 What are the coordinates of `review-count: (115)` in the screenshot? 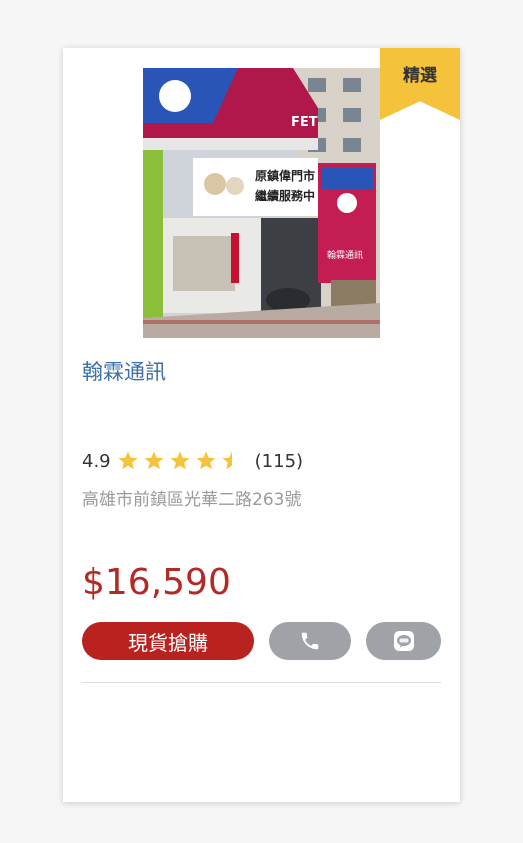 It's located at (279, 461).